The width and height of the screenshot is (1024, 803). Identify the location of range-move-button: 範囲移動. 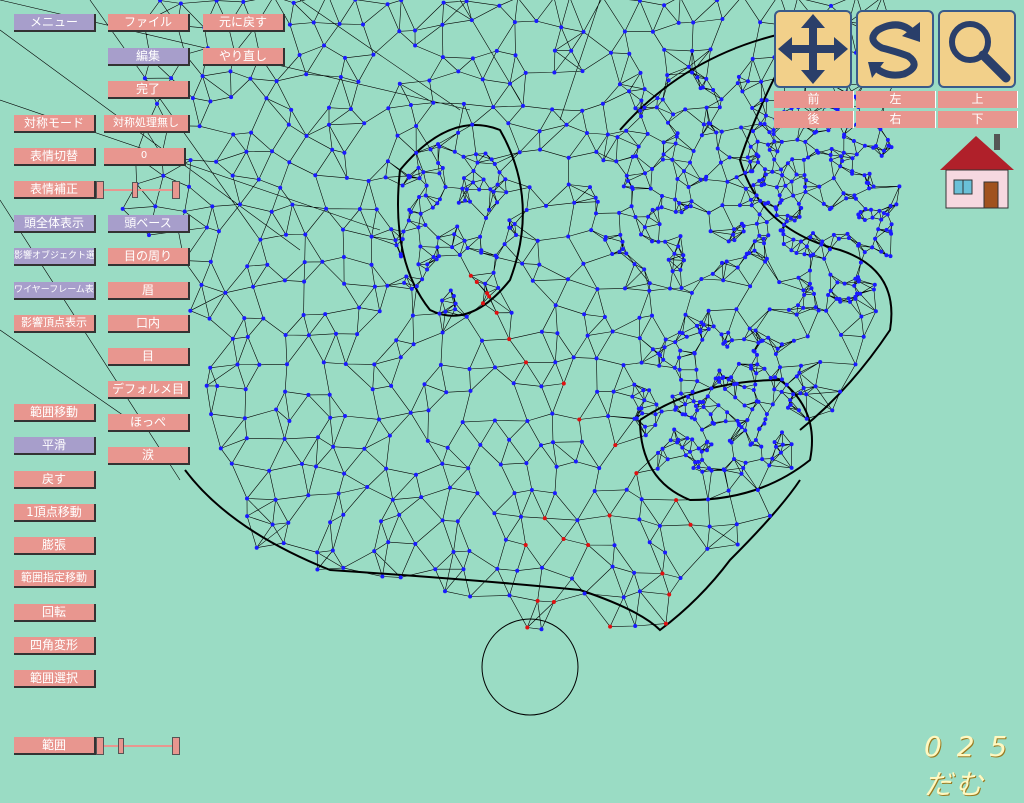
(55, 413).